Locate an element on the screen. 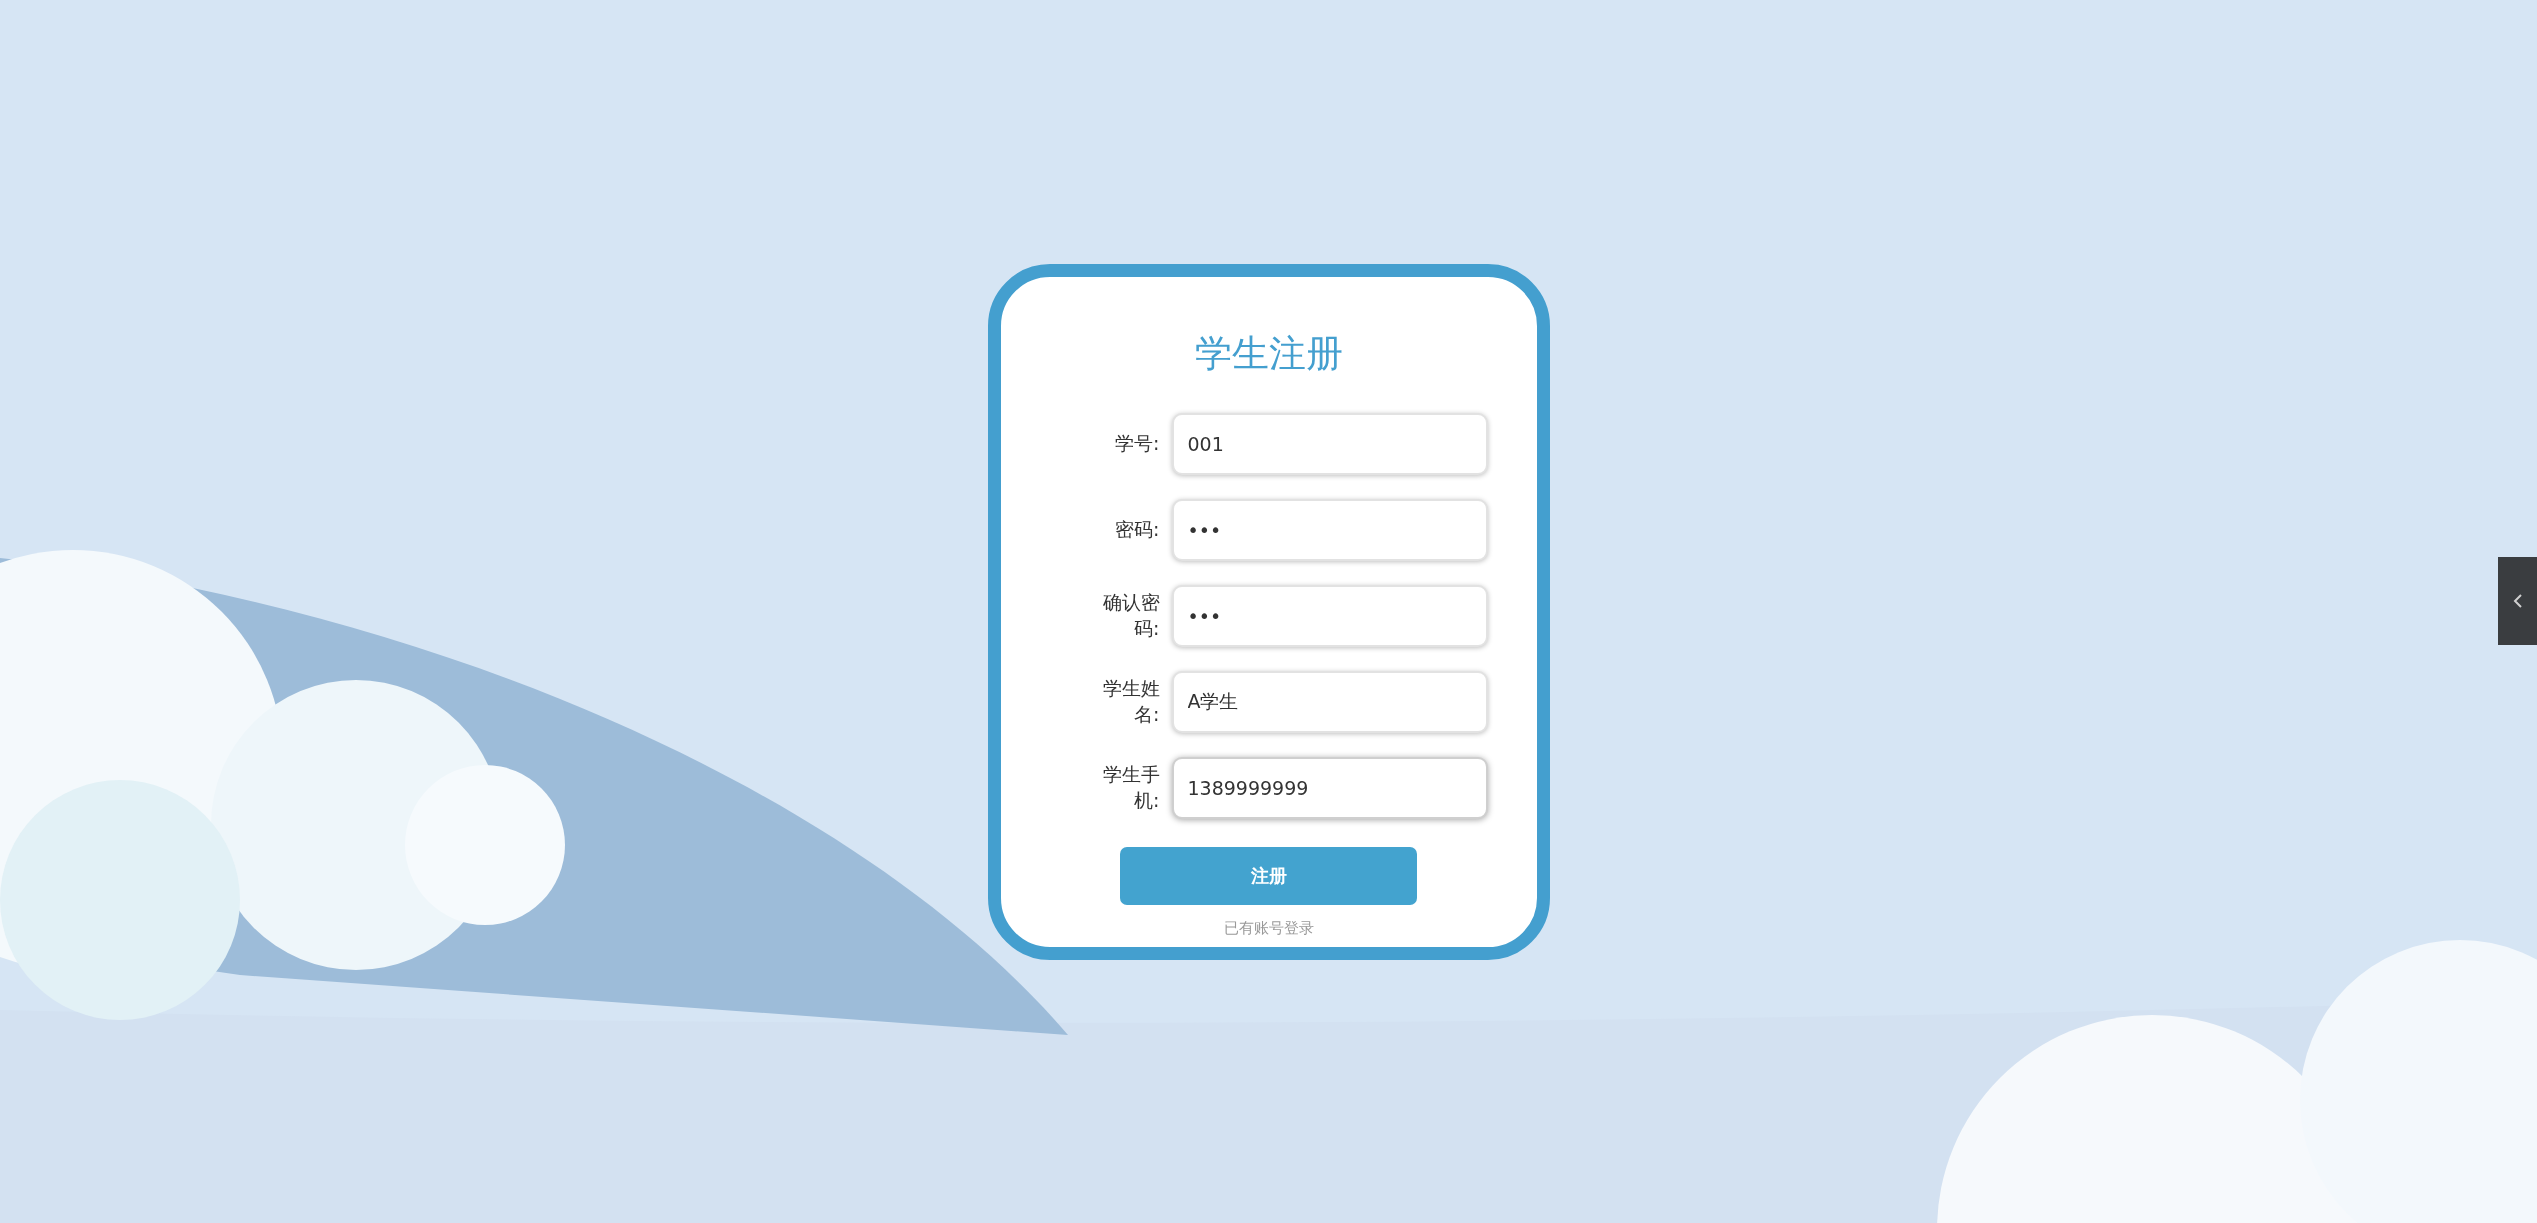 The image size is (2537, 1223). input-field: 1389999999 is located at coordinates (1329, 787).